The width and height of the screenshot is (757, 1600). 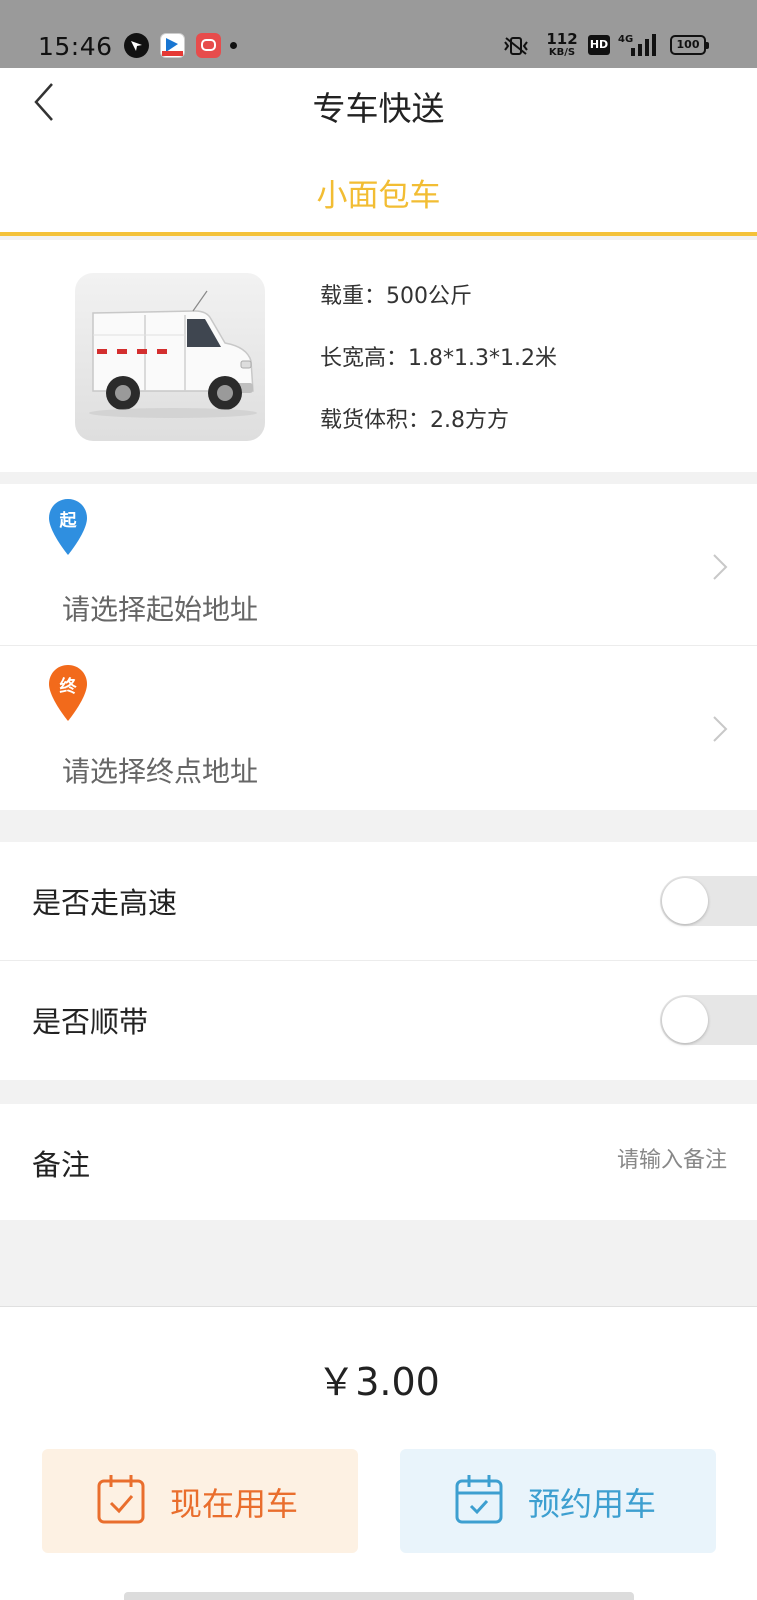 What do you see at coordinates (562, 52) in the screenshot?
I see `net-speed-unit: KB/S` at bounding box center [562, 52].